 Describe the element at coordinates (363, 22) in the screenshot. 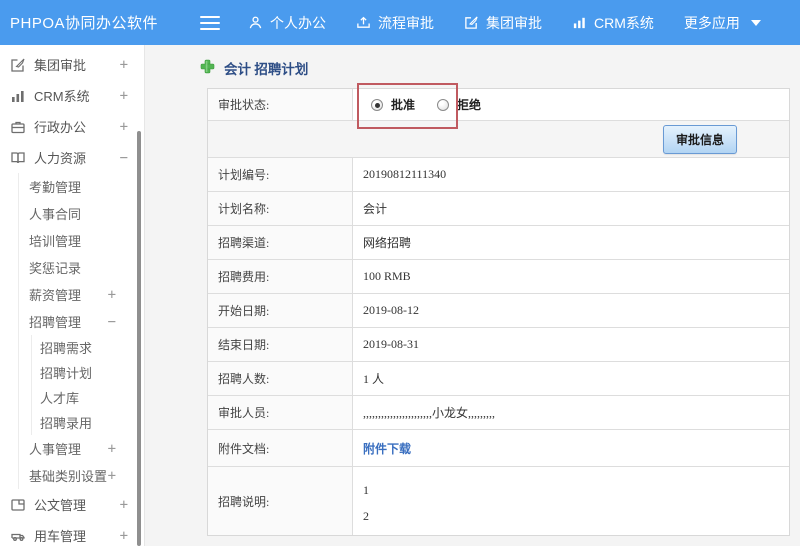

I see `process-icon` at that location.